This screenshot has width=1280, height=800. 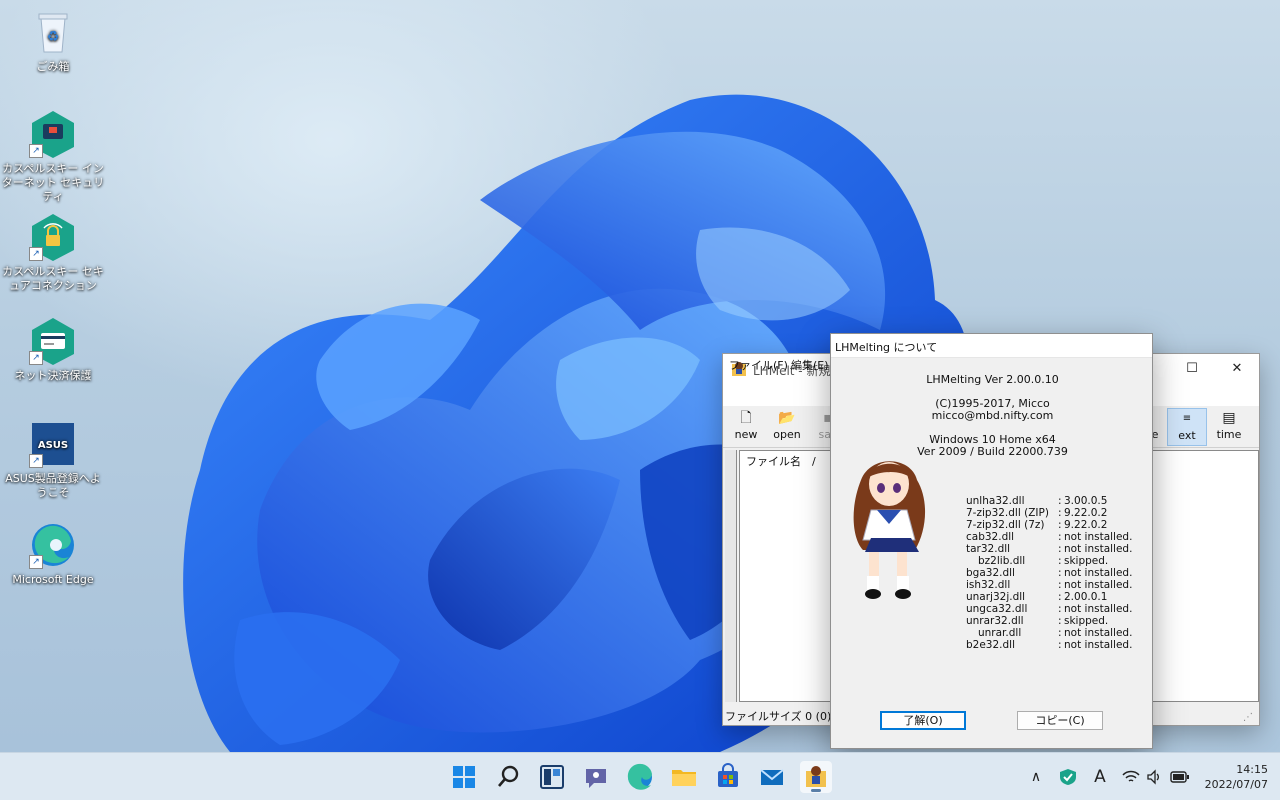 What do you see at coordinates (1049, 597) in the screenshot?
I see `dll-row: unarj32j.dll:2.00.0.1` at bounding box center [1049, 597].